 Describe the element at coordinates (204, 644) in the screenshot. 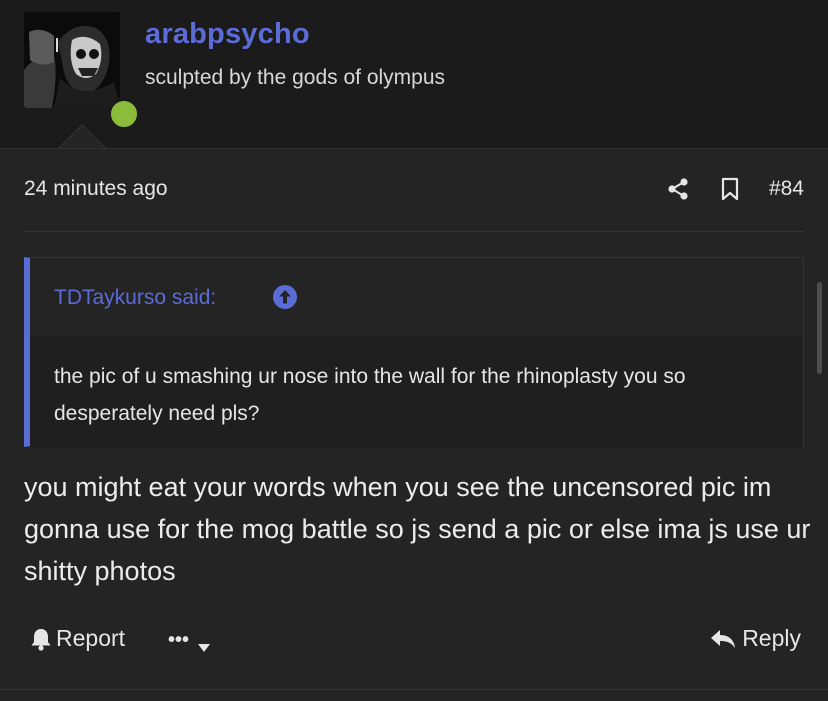

I see `caret-down-icon` at that location.